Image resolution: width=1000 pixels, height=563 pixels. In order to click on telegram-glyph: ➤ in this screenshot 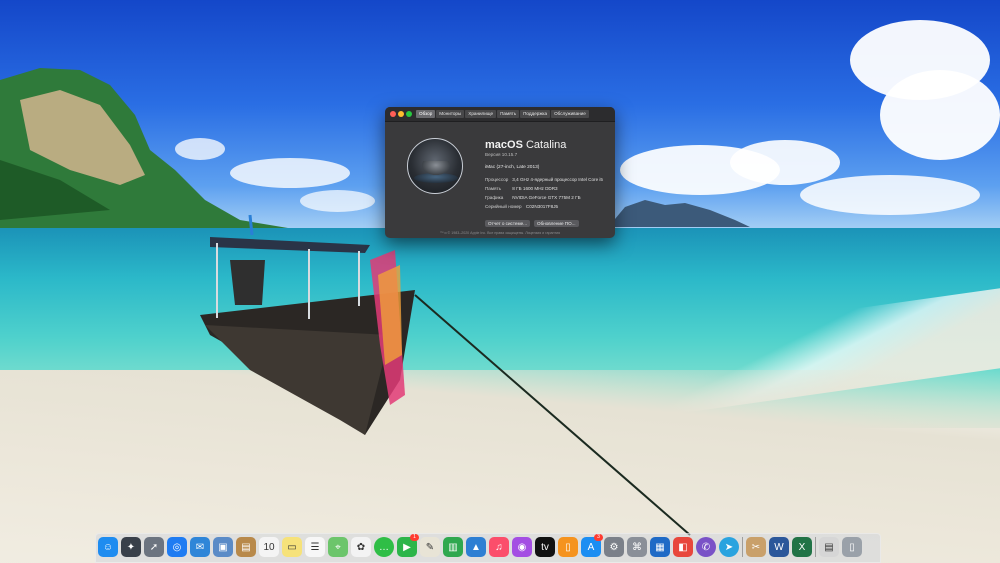, I will do `click(729, 547)`.